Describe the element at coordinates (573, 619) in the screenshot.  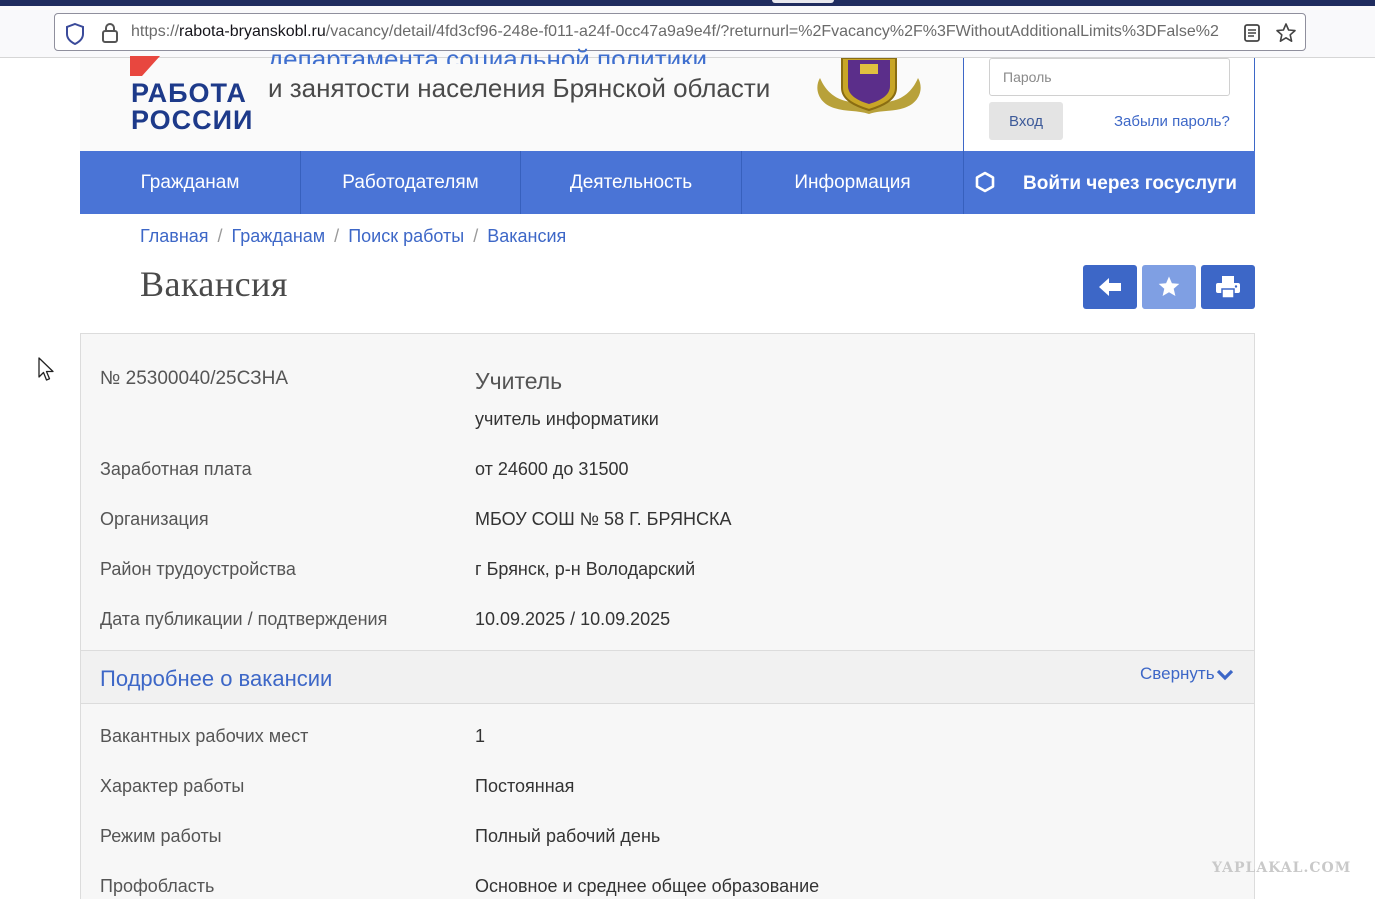
I see `publication-date-value: 10.09.2025 / 10.09.2025` at that location.